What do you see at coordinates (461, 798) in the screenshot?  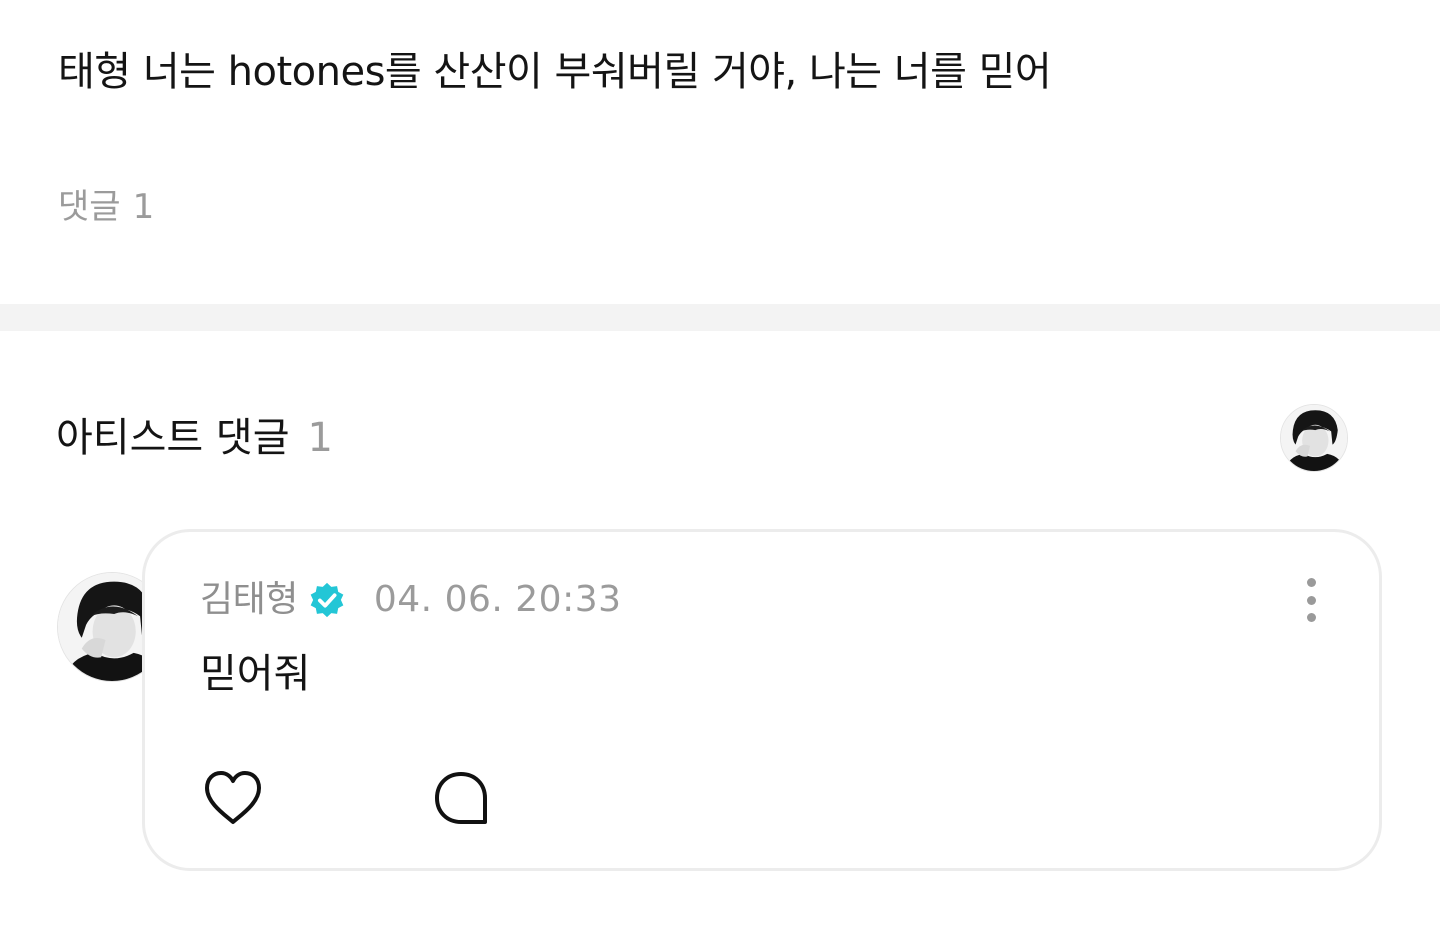 I see `speech-bubble-icon` at bounding box center [461, 798].